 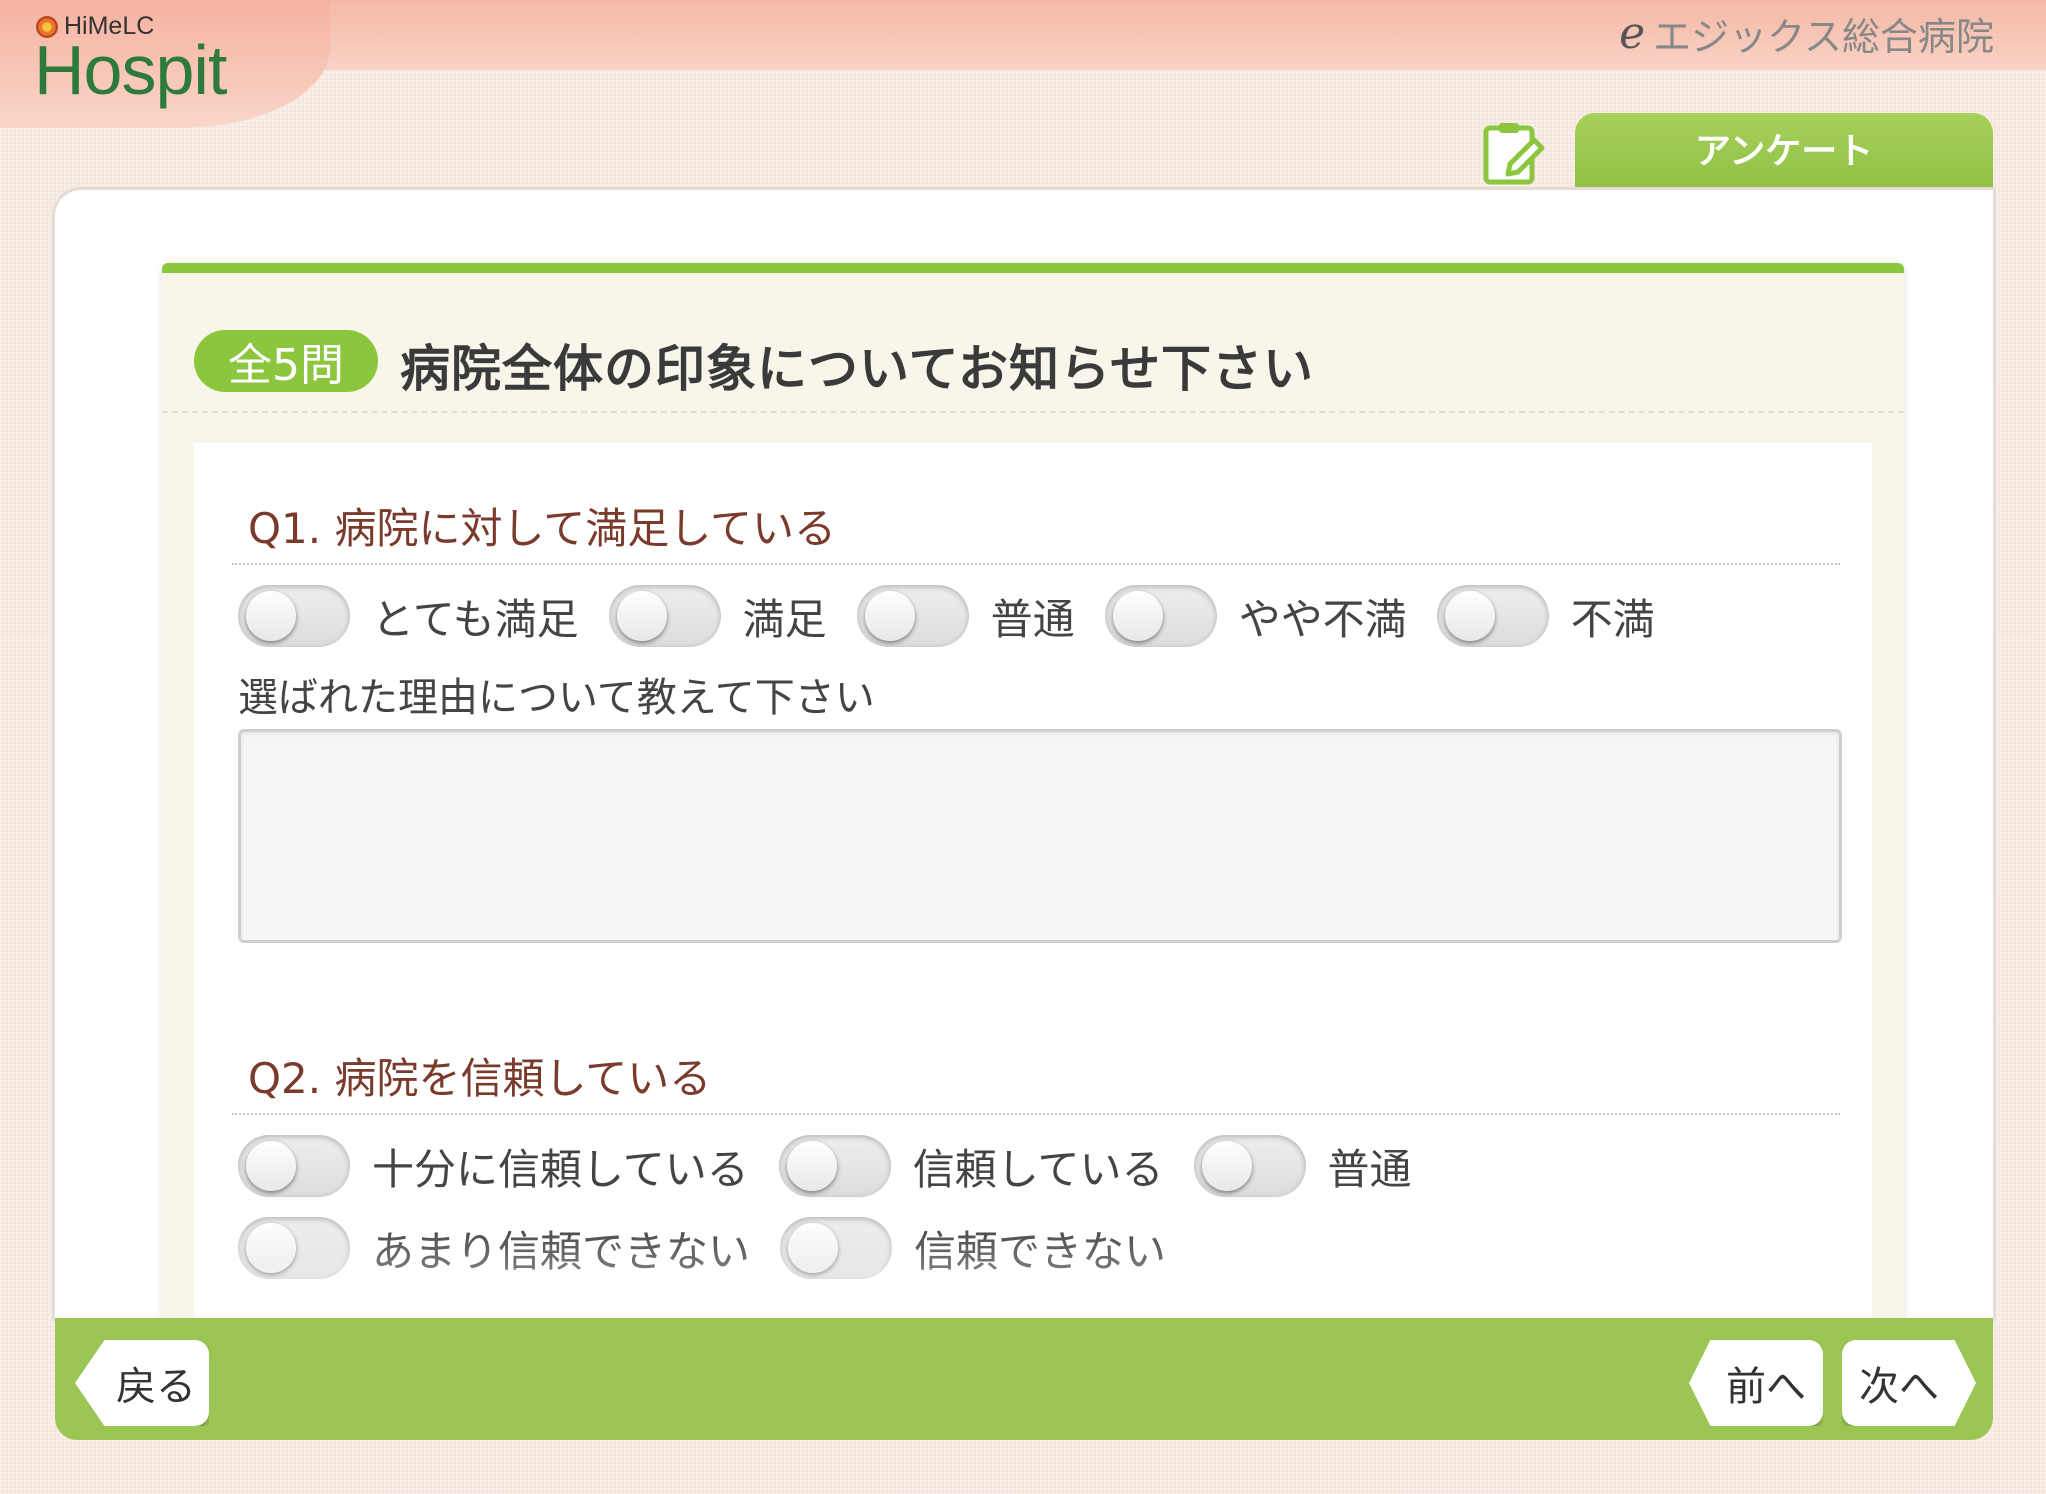 I want to click on back-button: 戻る, so click(x=142, y=1383).